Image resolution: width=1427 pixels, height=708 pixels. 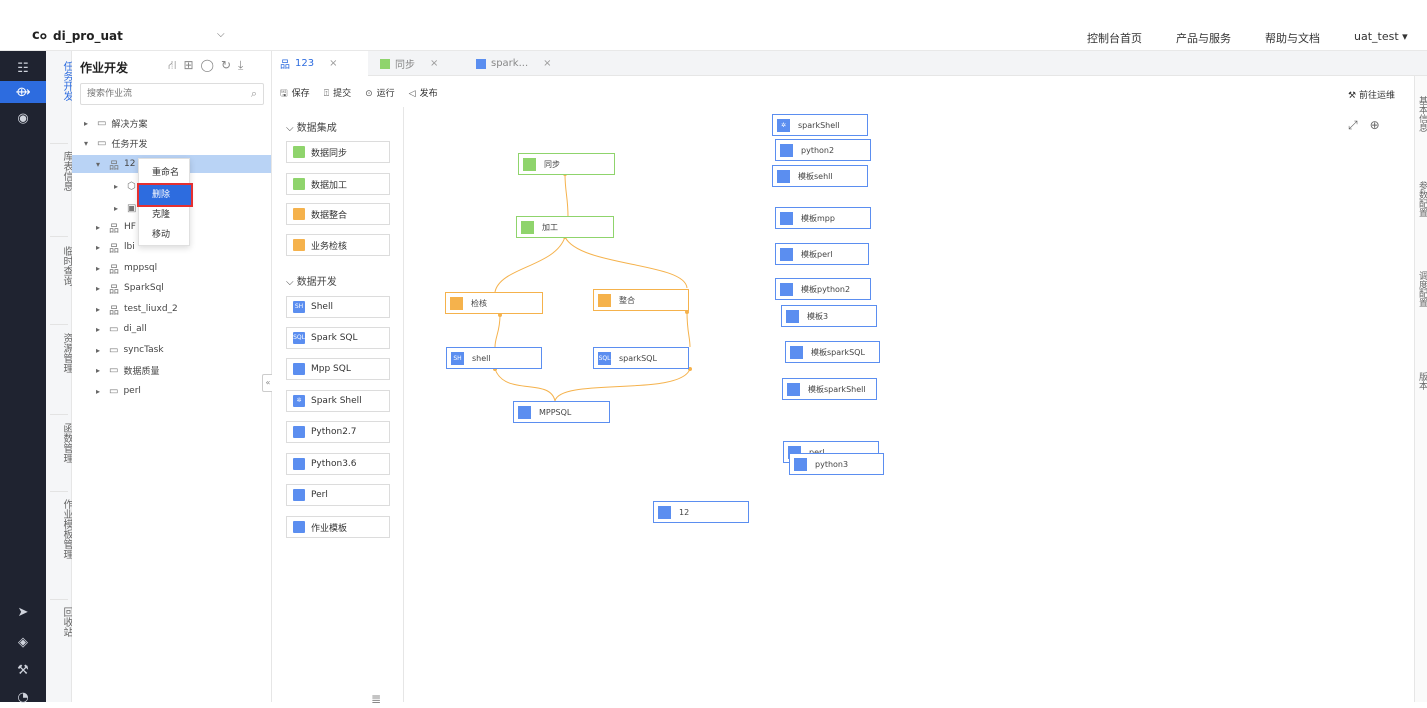 What do you see at coordinates (311, 280) in the screenshot?
I see `section-data-dev: ⌵ 数据开发` at bounding box center [311, 280].